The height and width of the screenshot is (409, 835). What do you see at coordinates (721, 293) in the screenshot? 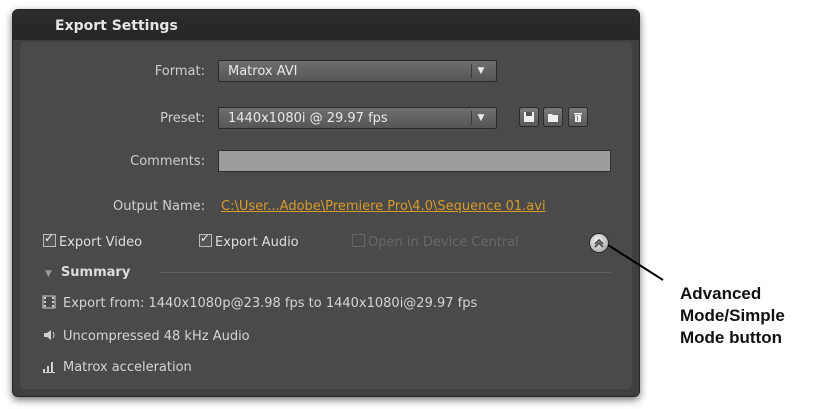
I see `callout-line-1: Advanced` at bounding box center [721, 293].